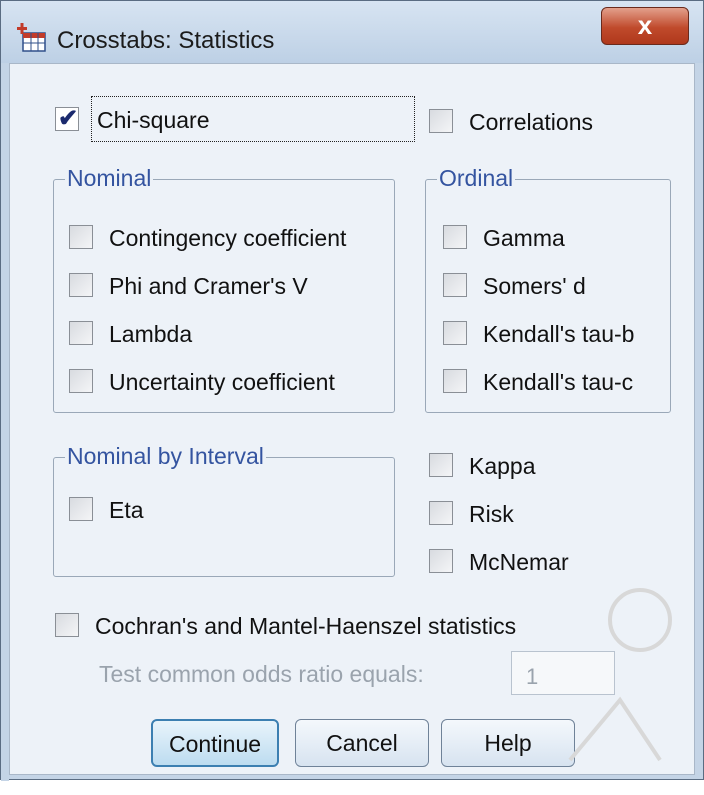  Describe the element at coordinates (227, 238) in the screenshot. I see `contingency-coefficient-label: Contingency coefficient` at that location.